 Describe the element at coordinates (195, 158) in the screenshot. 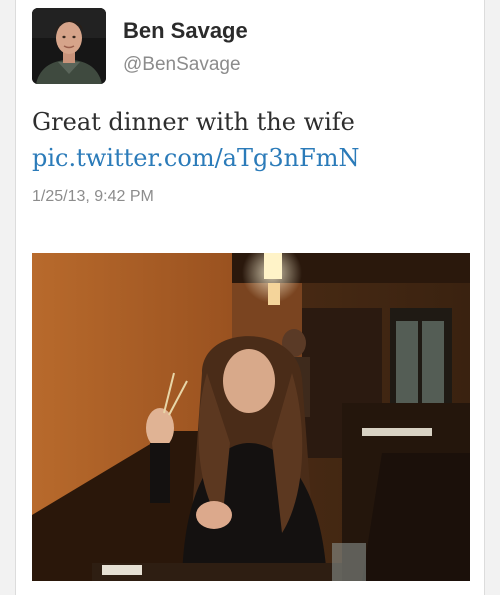

I see `tweet-media-link: pic.twitter.com/aTg3nFmN` at that location.